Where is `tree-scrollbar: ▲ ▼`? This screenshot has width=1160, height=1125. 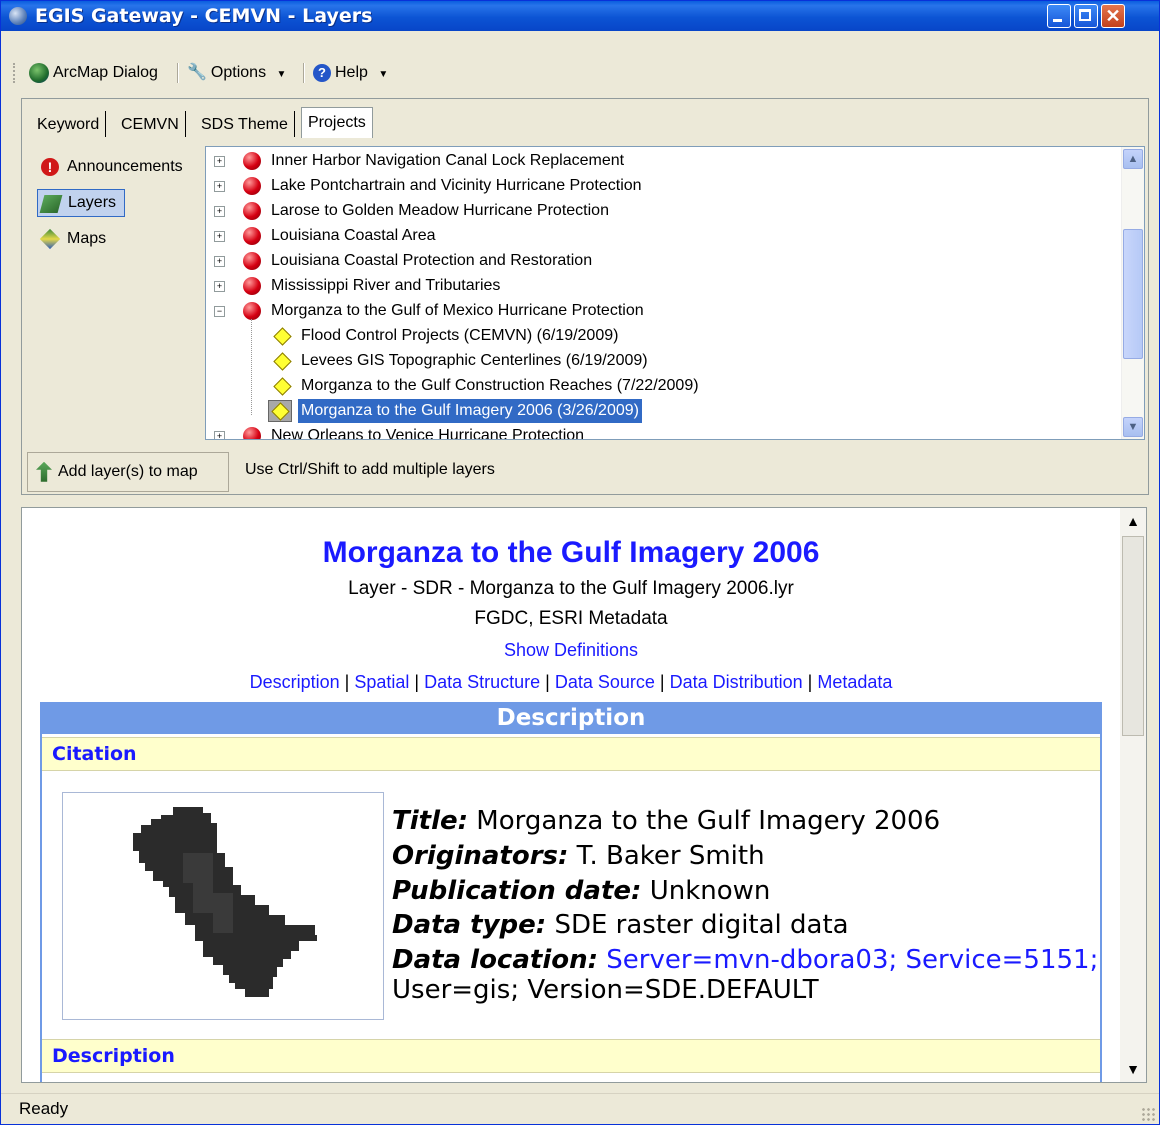 tree-scrollbar: ▲ ▼ is located at coordinates (1132, 293).